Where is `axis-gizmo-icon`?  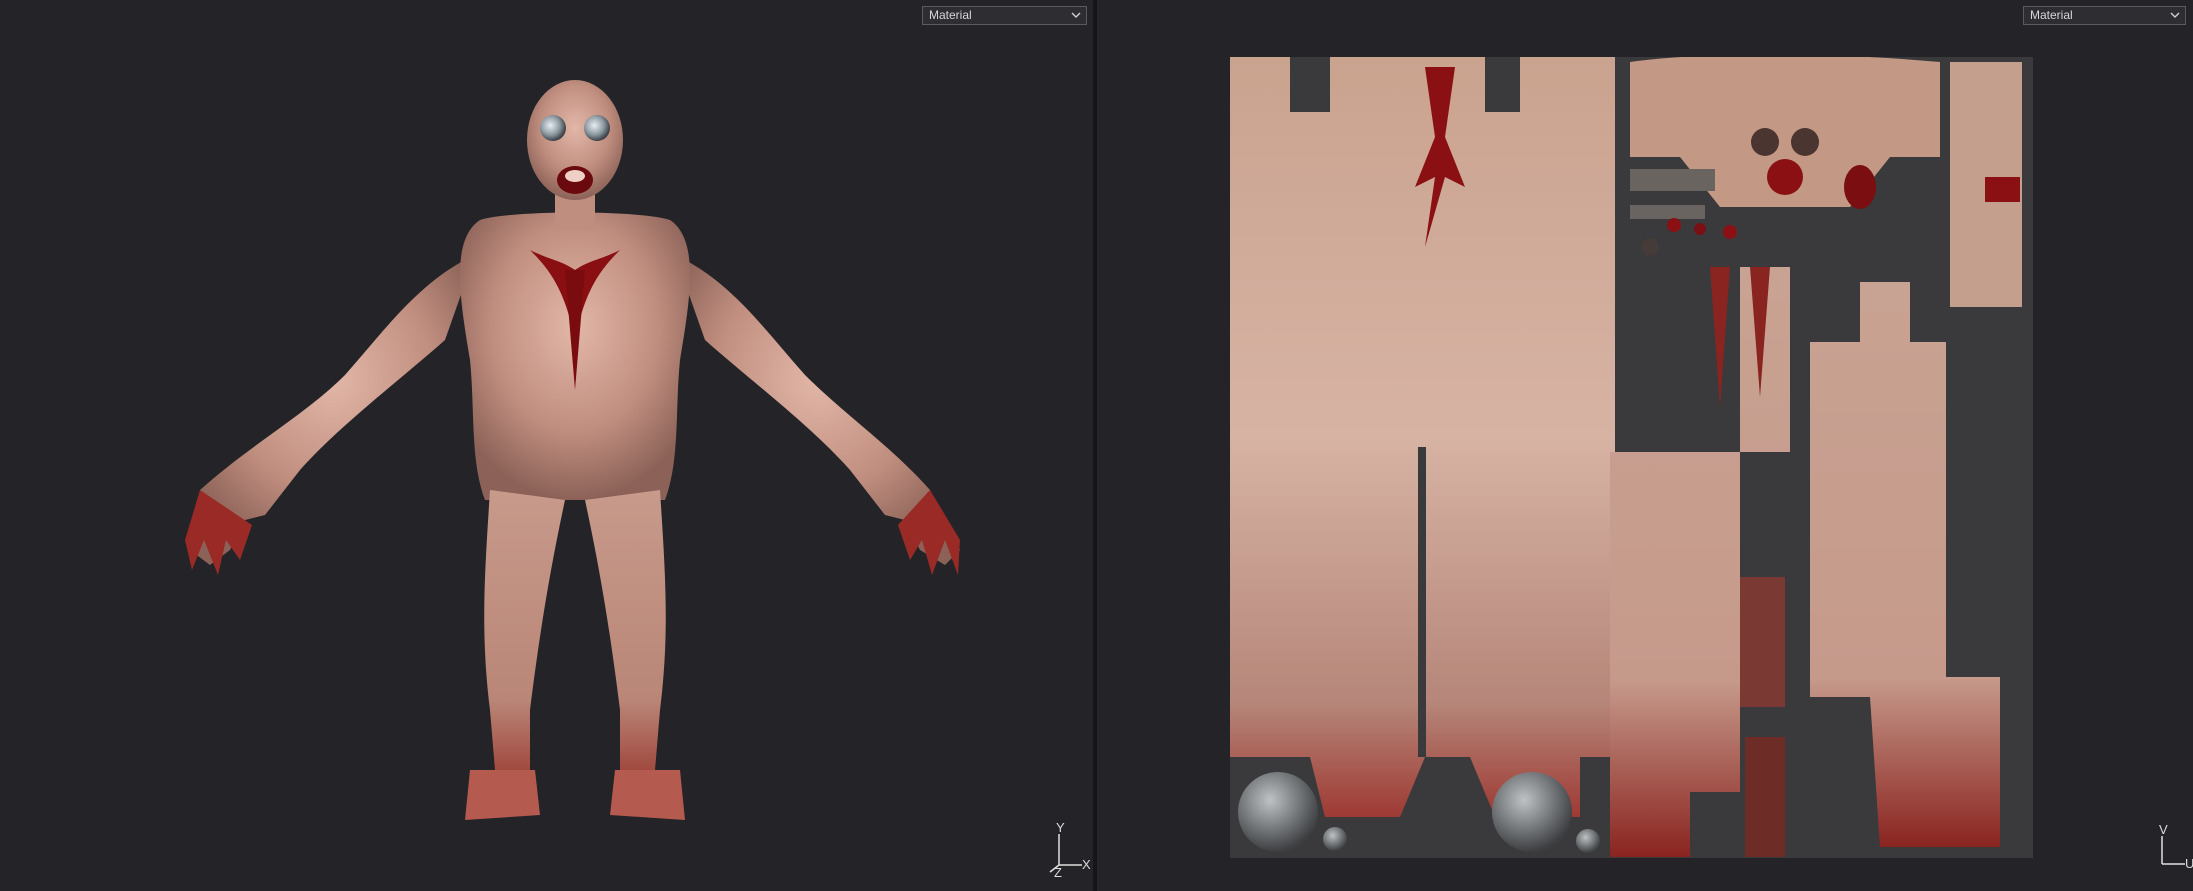
axis-gizmo-icon is located at coordinates (2173, 850).